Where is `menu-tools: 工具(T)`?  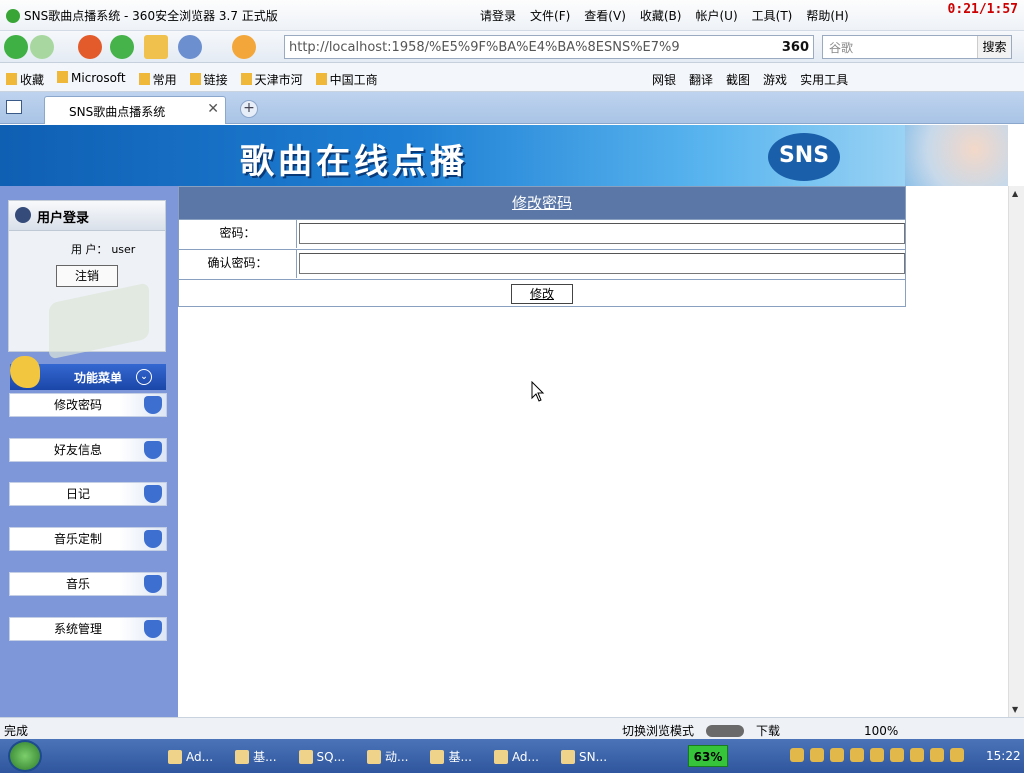
menu-tools: 工具(T) is located at coordinates (772, 15).